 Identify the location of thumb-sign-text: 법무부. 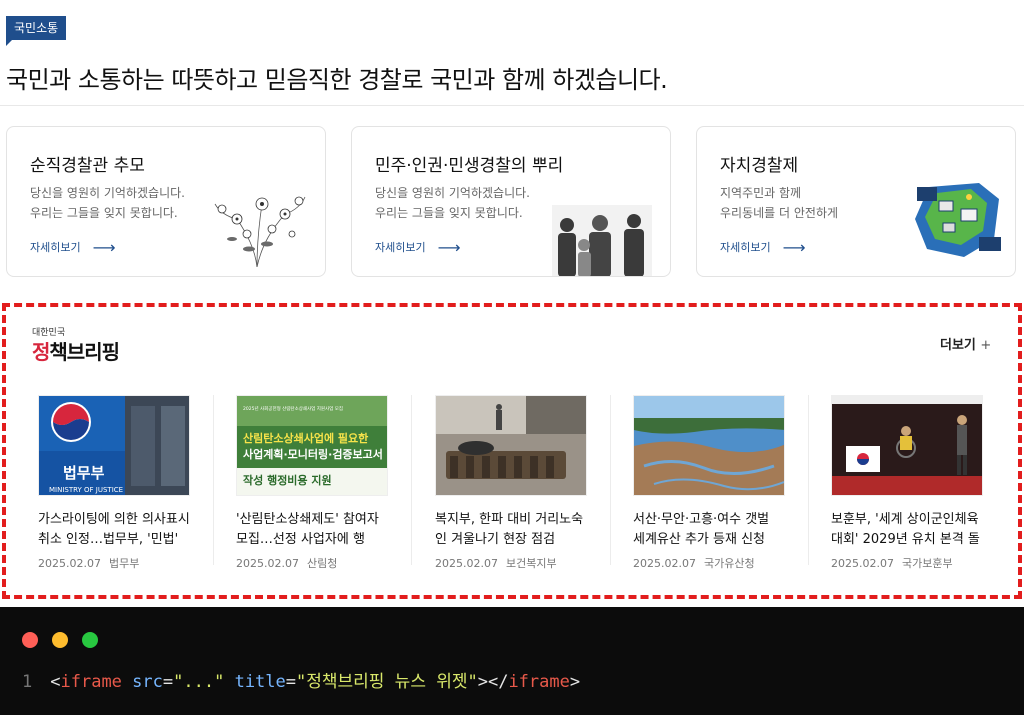
(84, 473).